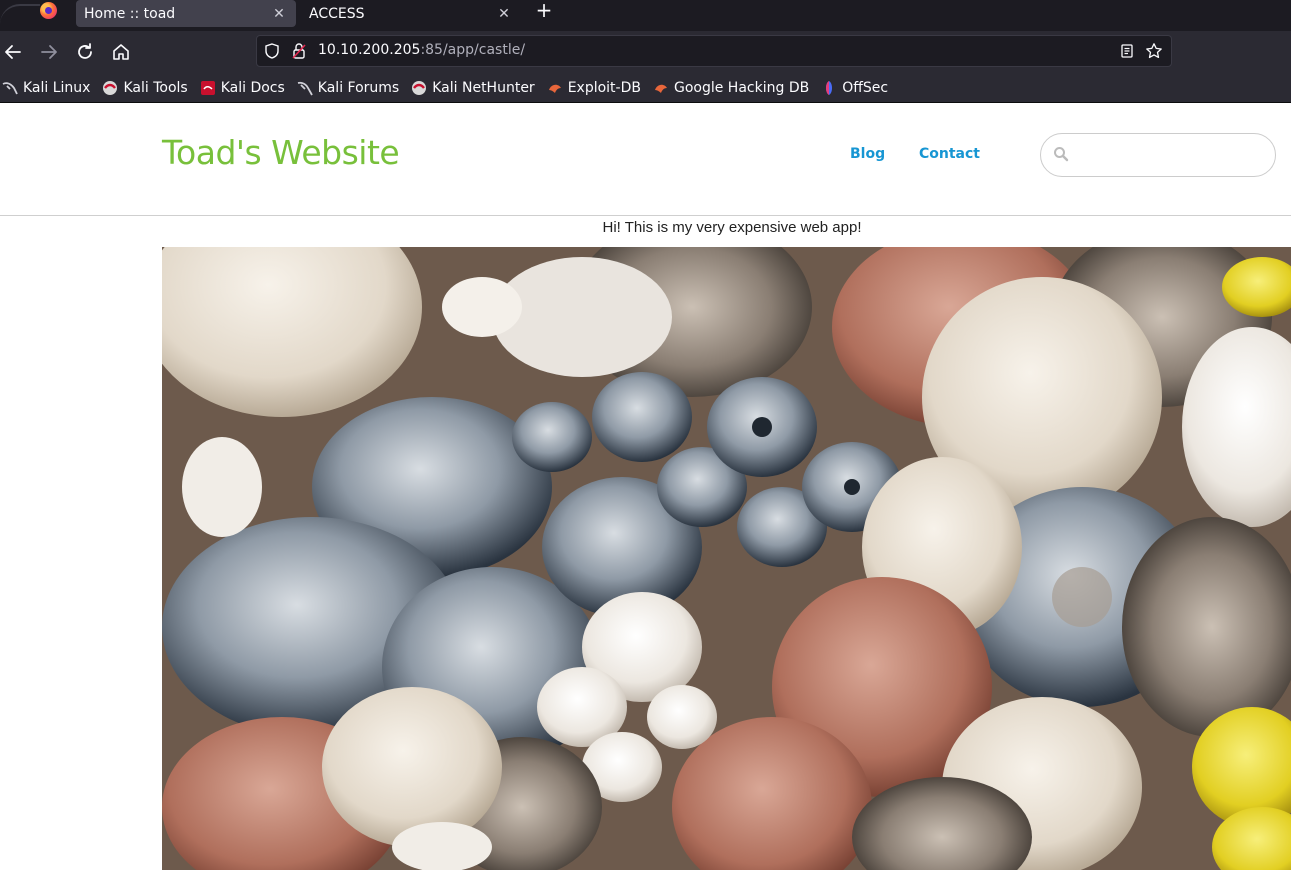 The width and height of the screenshot is (1291, 870). What do you see at coordinates (155, 87) in the screenshot?
I see `bookmark-label: Kali Tools` at bounding box center [155, 87].